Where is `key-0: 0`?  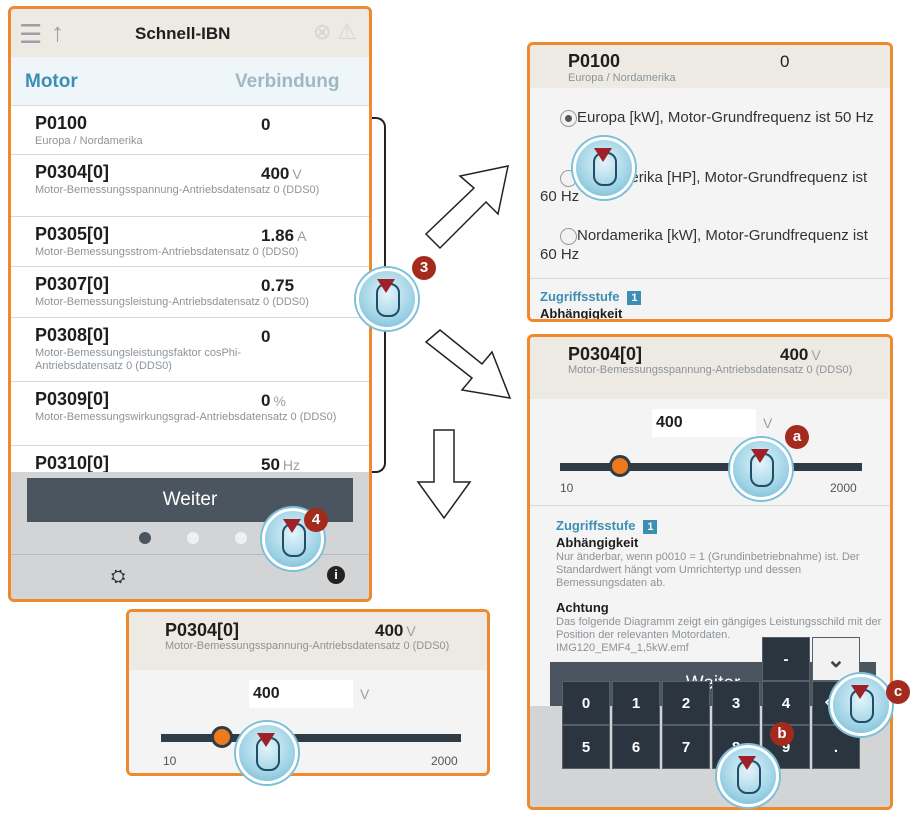
key-0: 0 is located at coordinates (586, 703).